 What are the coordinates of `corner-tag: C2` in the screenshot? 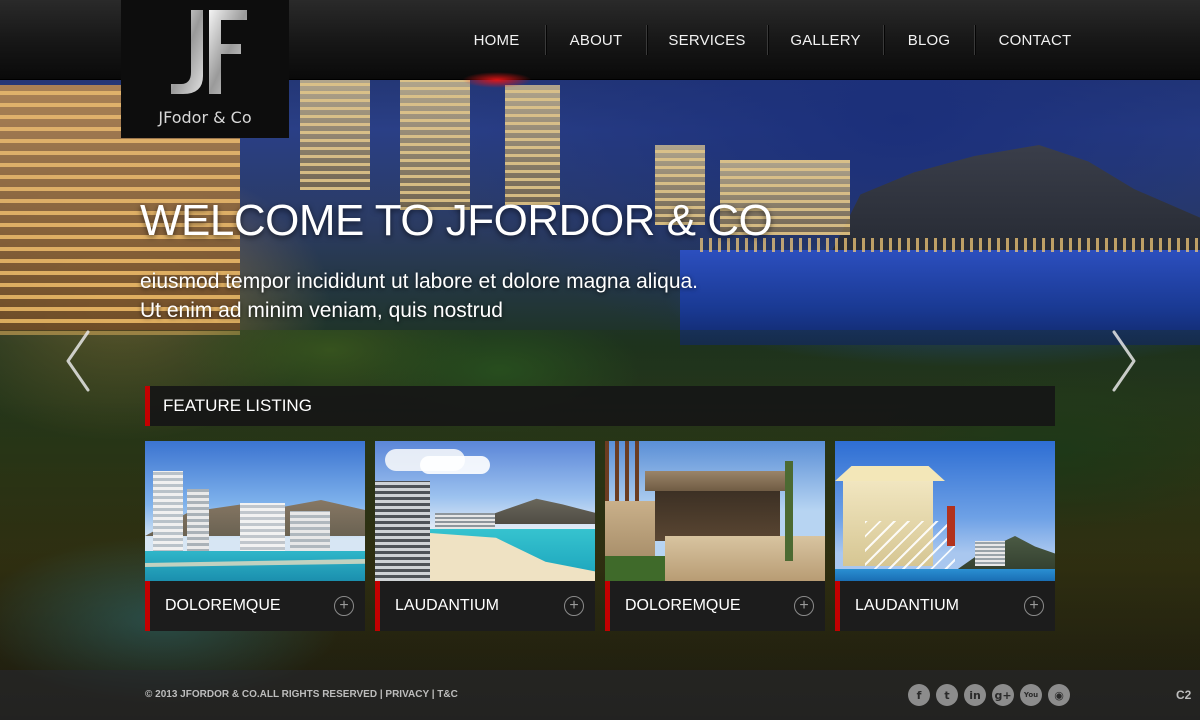 It's located at (1184, 695).